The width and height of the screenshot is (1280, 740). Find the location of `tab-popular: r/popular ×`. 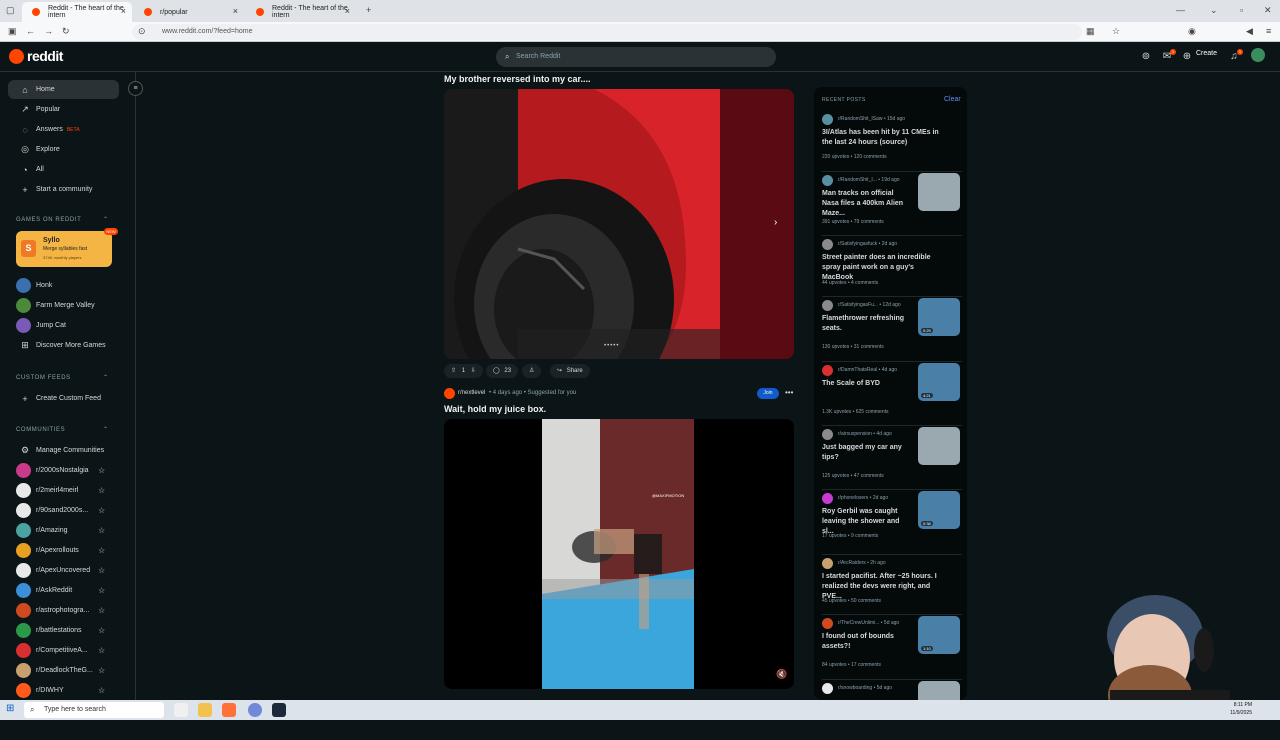

tab-popular: r/popular × is located at coordinates (189, 12).